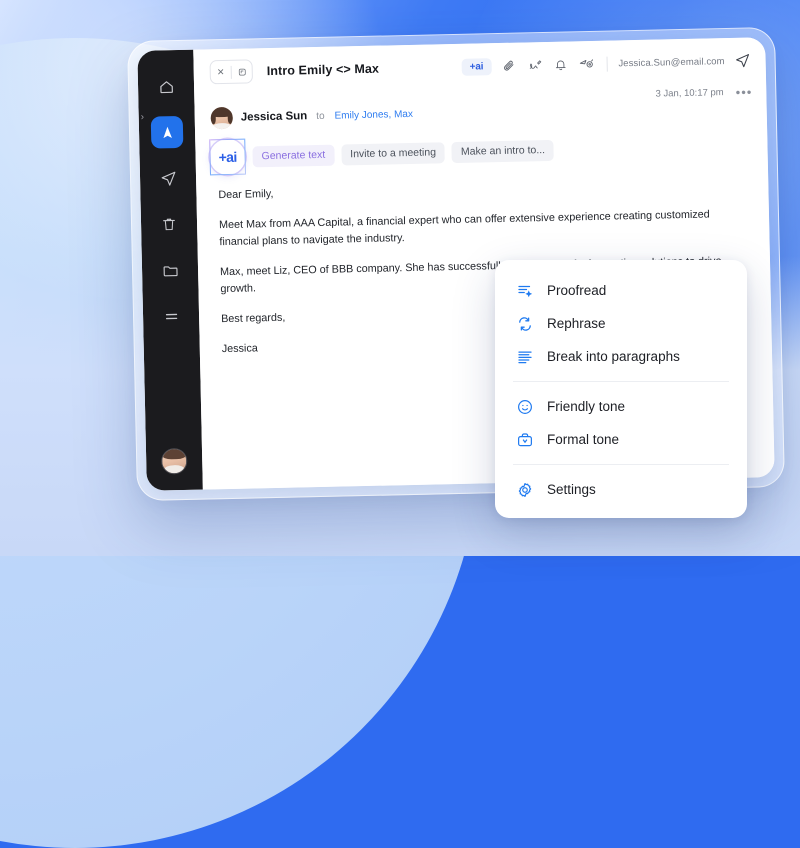 The height and width of the screenshot is (848, 800). Describe the element at coordinates (174, 461) in the screenshot. I see `sidebar-user-avatar` at that location.